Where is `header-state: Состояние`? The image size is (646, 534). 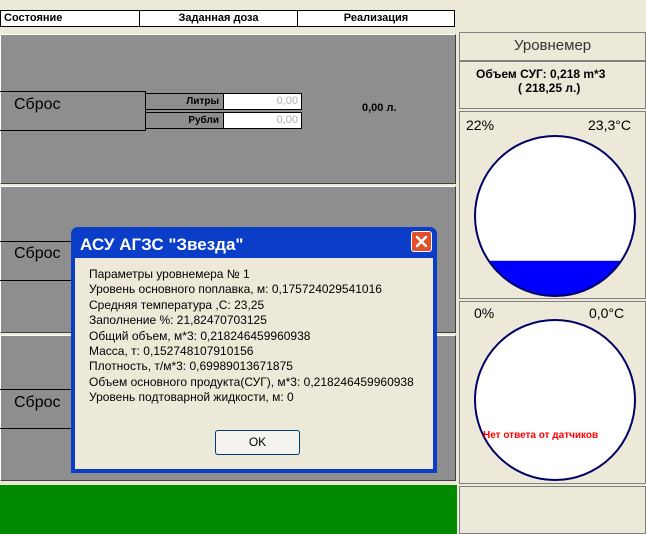 header-state: Состояние is located at coordinates (70, 18).